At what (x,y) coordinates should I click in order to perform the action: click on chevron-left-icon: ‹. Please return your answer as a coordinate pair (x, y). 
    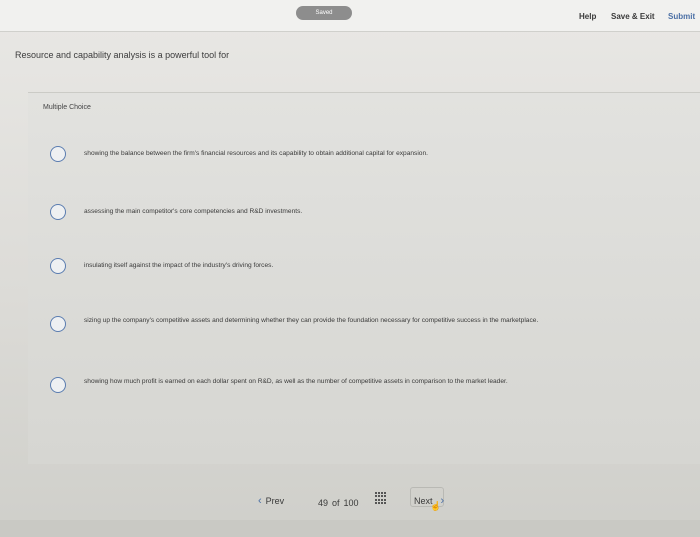
    Looking at the image, I should click on (260, 501).